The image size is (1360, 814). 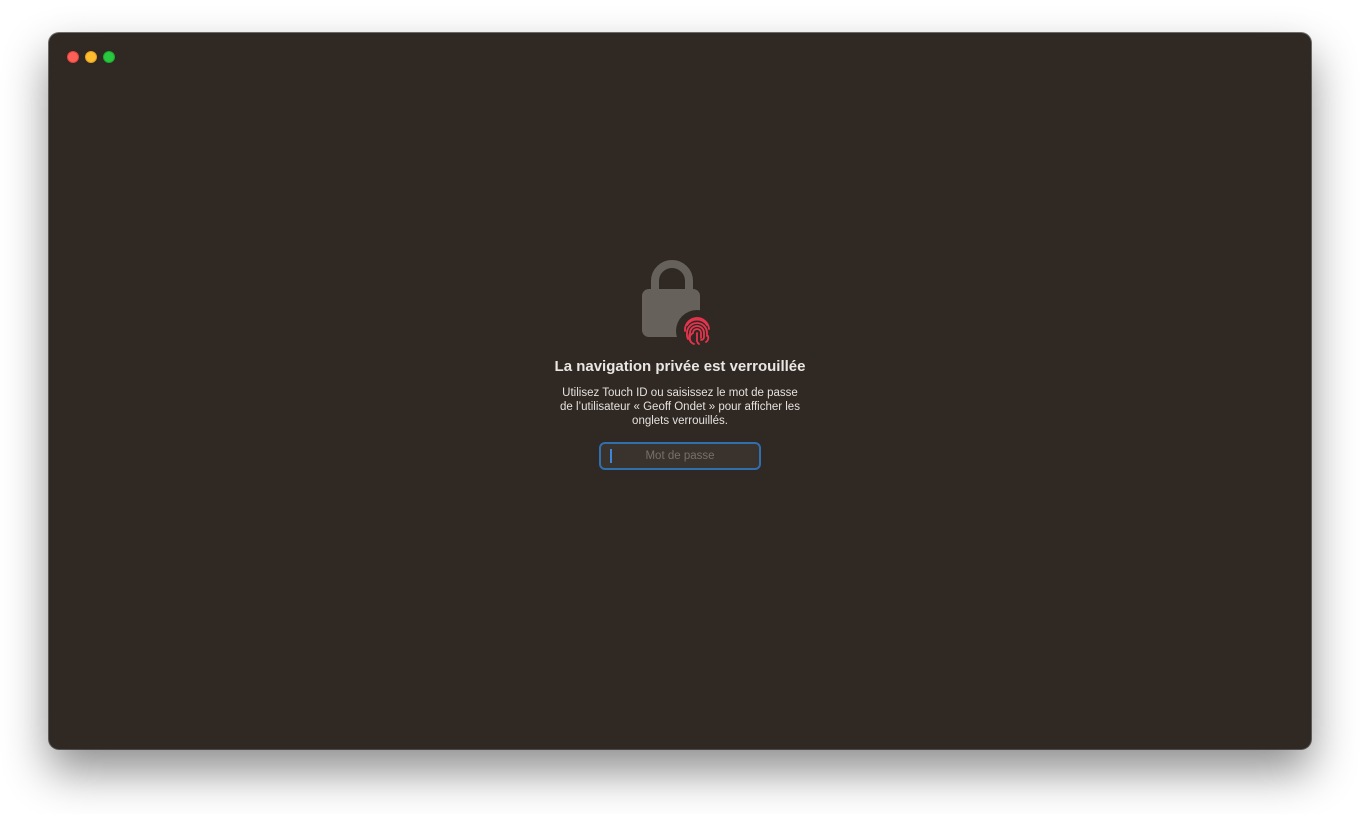 I want to click on window-controls, so click(x=91, y=57).